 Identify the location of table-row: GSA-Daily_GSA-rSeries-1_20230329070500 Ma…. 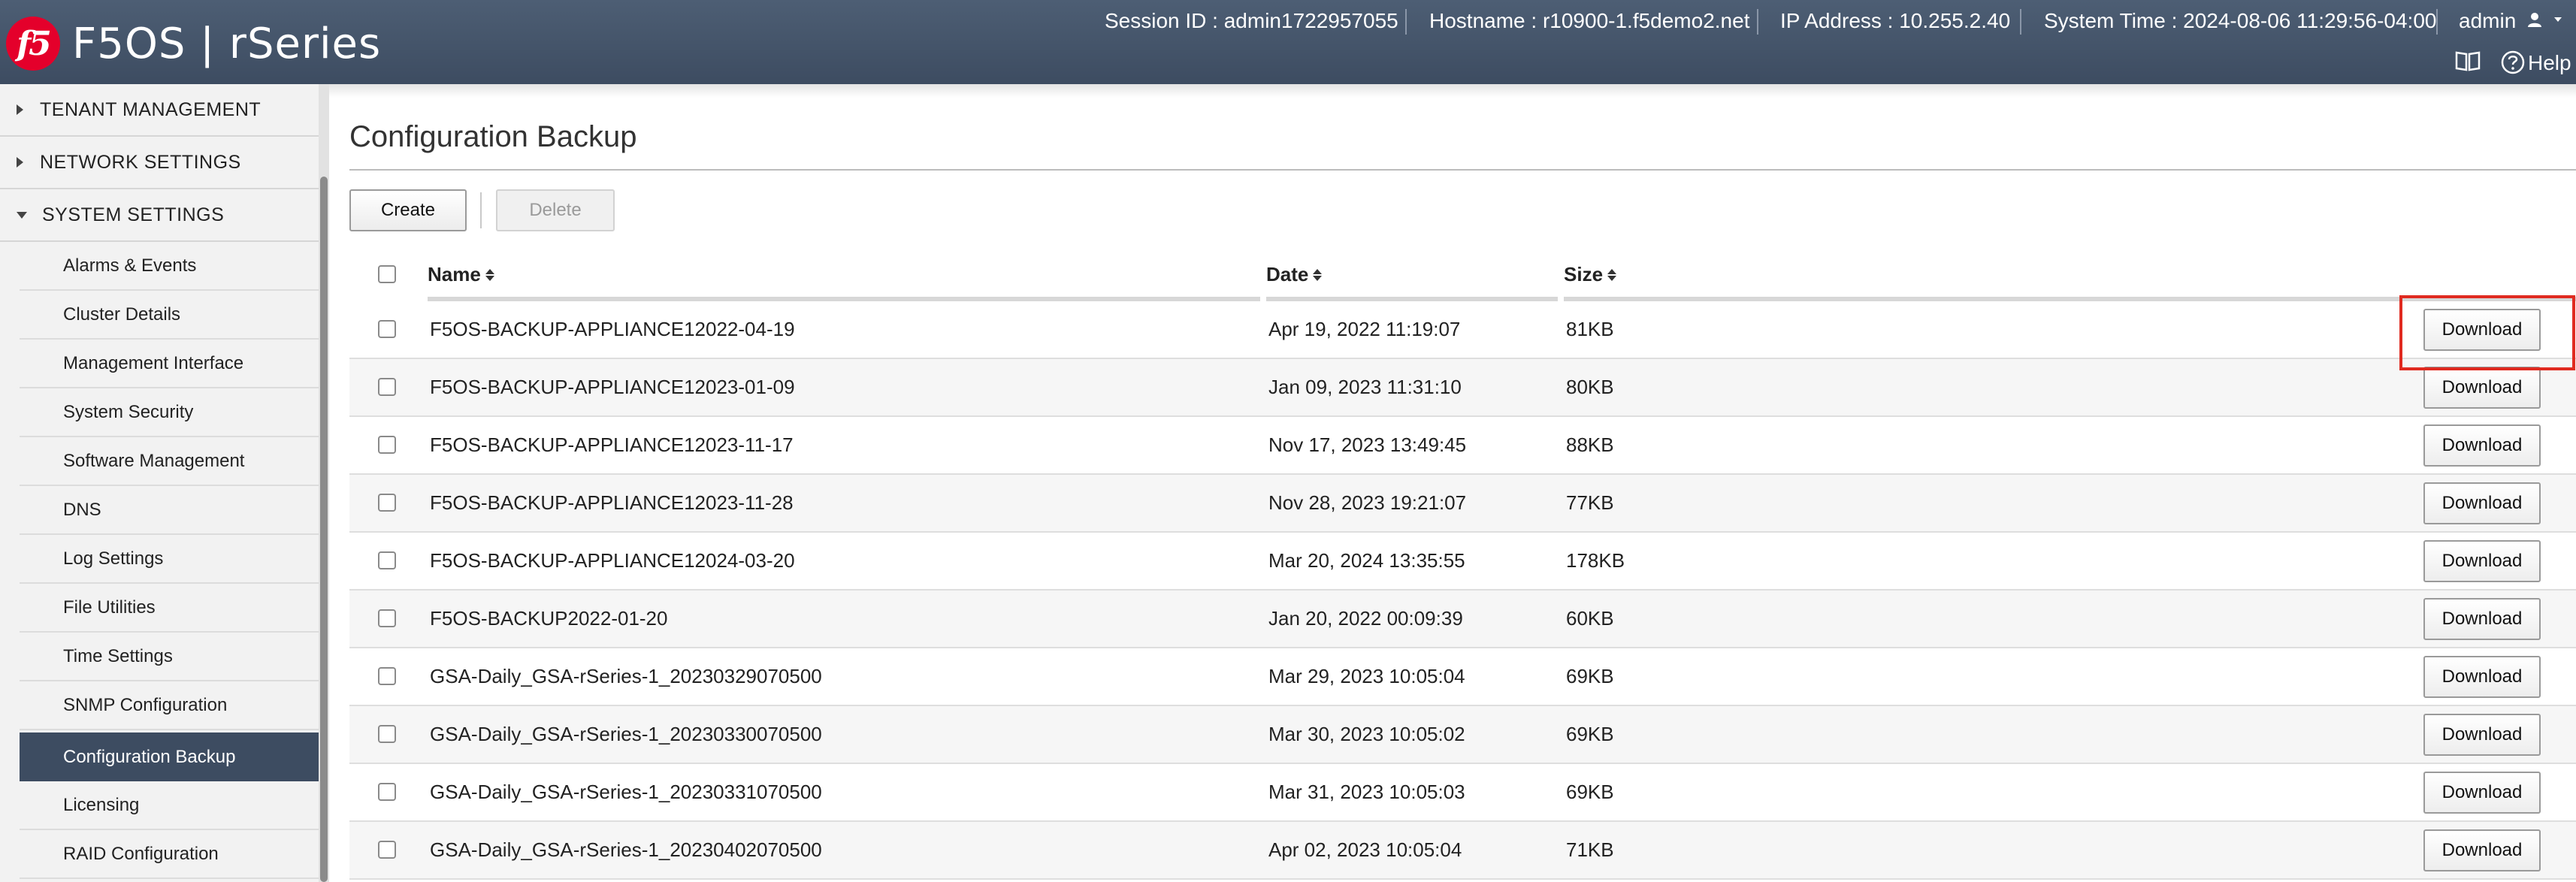
(1462, 677).